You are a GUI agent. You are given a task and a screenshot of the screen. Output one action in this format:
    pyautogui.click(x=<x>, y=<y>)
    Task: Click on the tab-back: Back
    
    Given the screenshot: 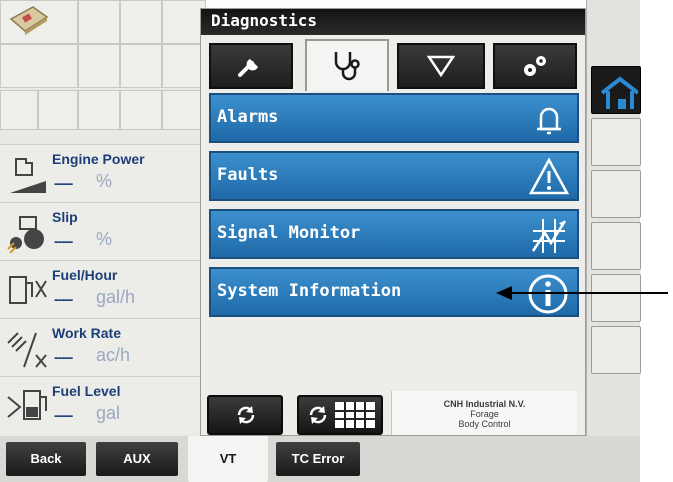 What is the action you would take?
    pyautogui.click(x=46, y=459)
    